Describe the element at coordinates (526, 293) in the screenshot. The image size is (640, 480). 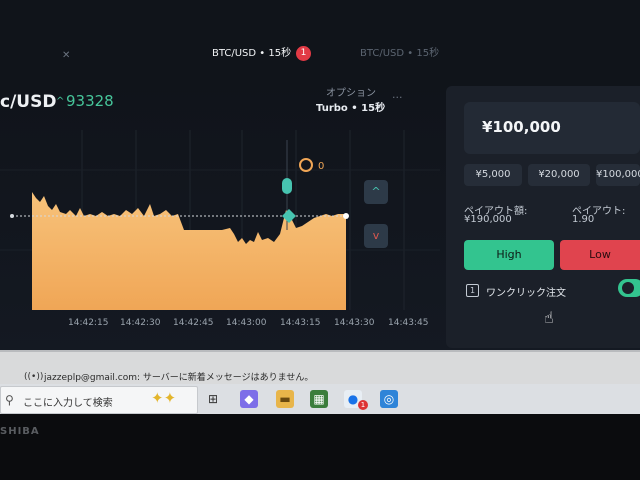
I see `one-click-label: ワンクリック注文` at that location.